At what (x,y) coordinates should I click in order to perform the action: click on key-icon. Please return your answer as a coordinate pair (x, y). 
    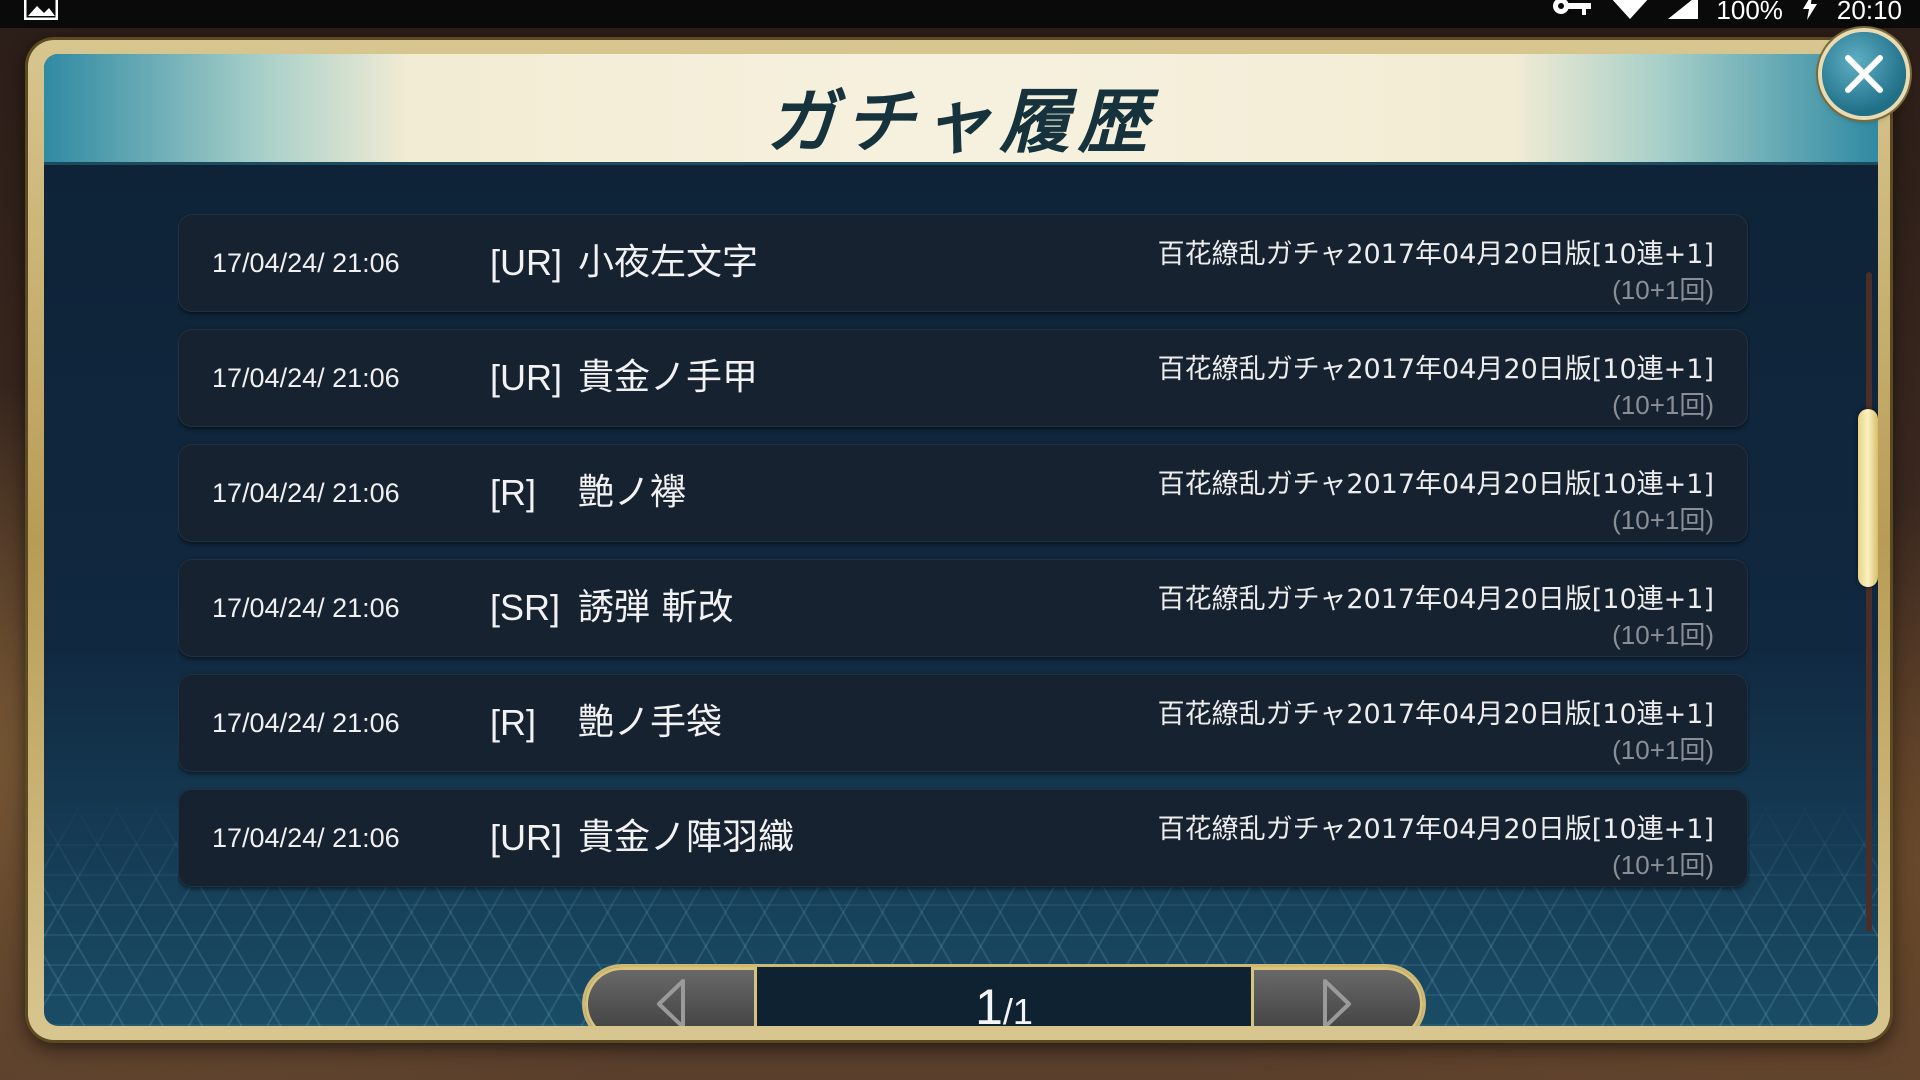
    Looking at the image, I should click on (1572, 13).